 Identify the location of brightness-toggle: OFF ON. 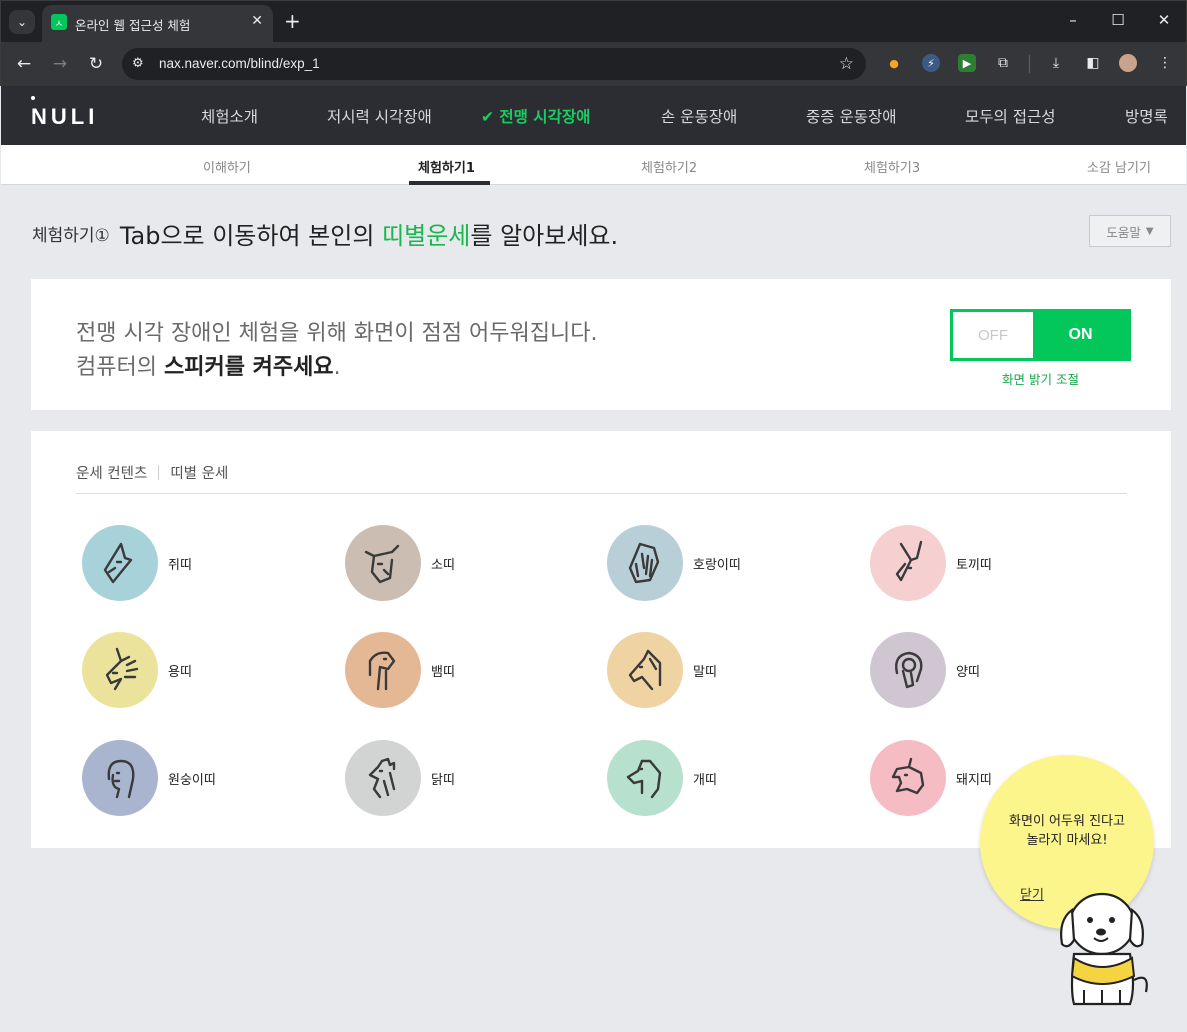
(1040, 335).